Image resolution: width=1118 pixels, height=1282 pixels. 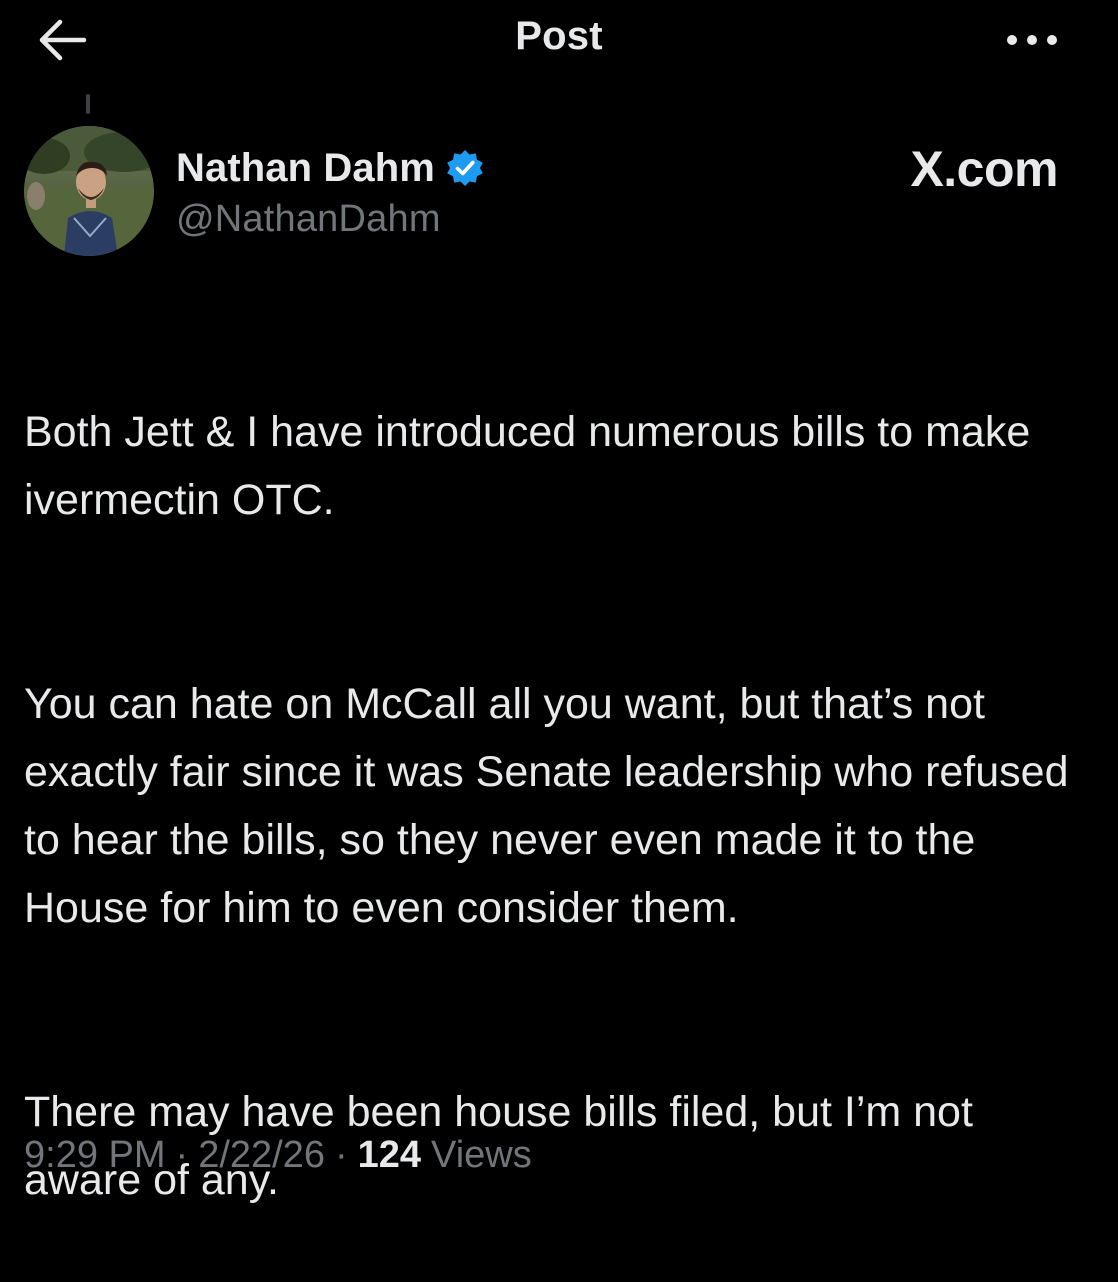 I want to click on top-bar: Post, so click(x=559, y=40).